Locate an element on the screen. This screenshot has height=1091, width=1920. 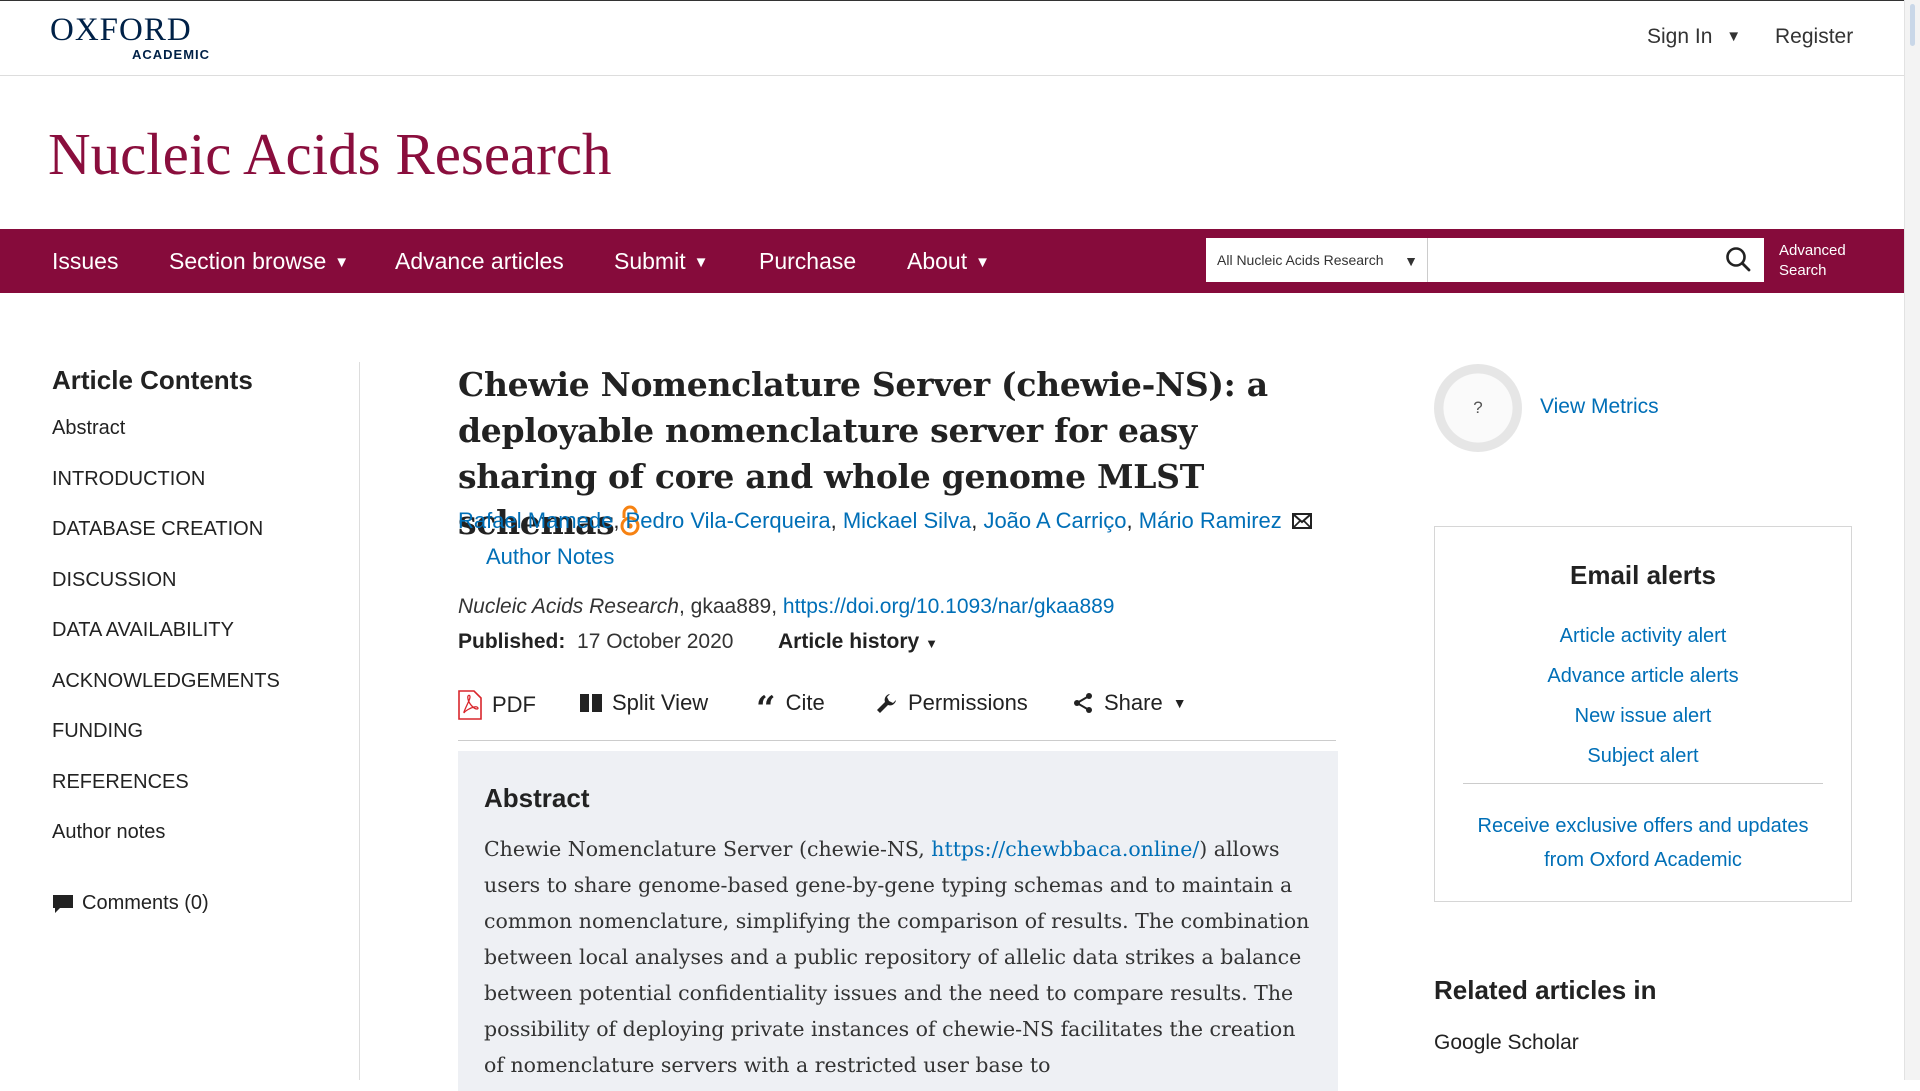
nav-label: Purchase is located at coordinates (808, 261).